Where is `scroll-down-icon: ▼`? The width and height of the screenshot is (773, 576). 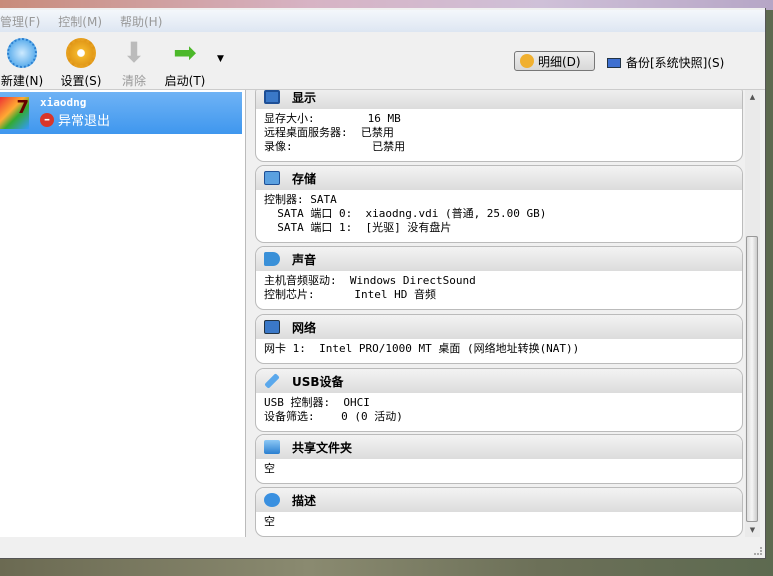 scroll-down-icon: ▼ is located at coordinates (752, 530).